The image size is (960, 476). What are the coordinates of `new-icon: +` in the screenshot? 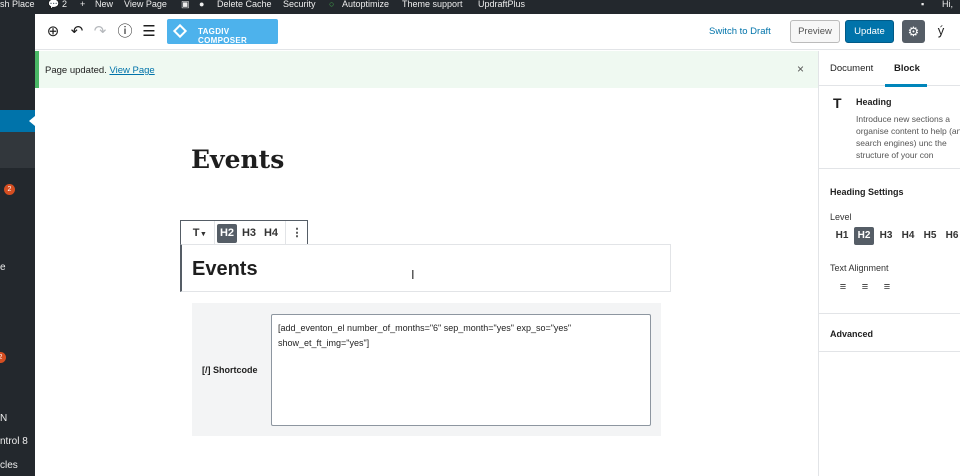 It's located at (82, 4).